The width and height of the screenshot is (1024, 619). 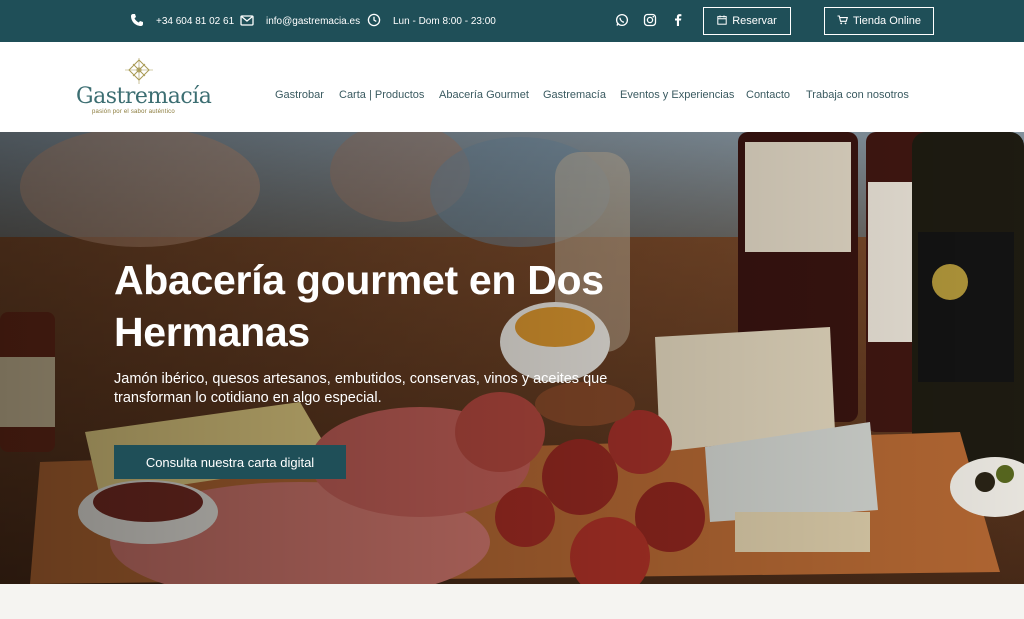 What do you see at coordinates (622, 20) in the screenshot?
I see `whatsapp-icon` at bounding box center [622, 20].